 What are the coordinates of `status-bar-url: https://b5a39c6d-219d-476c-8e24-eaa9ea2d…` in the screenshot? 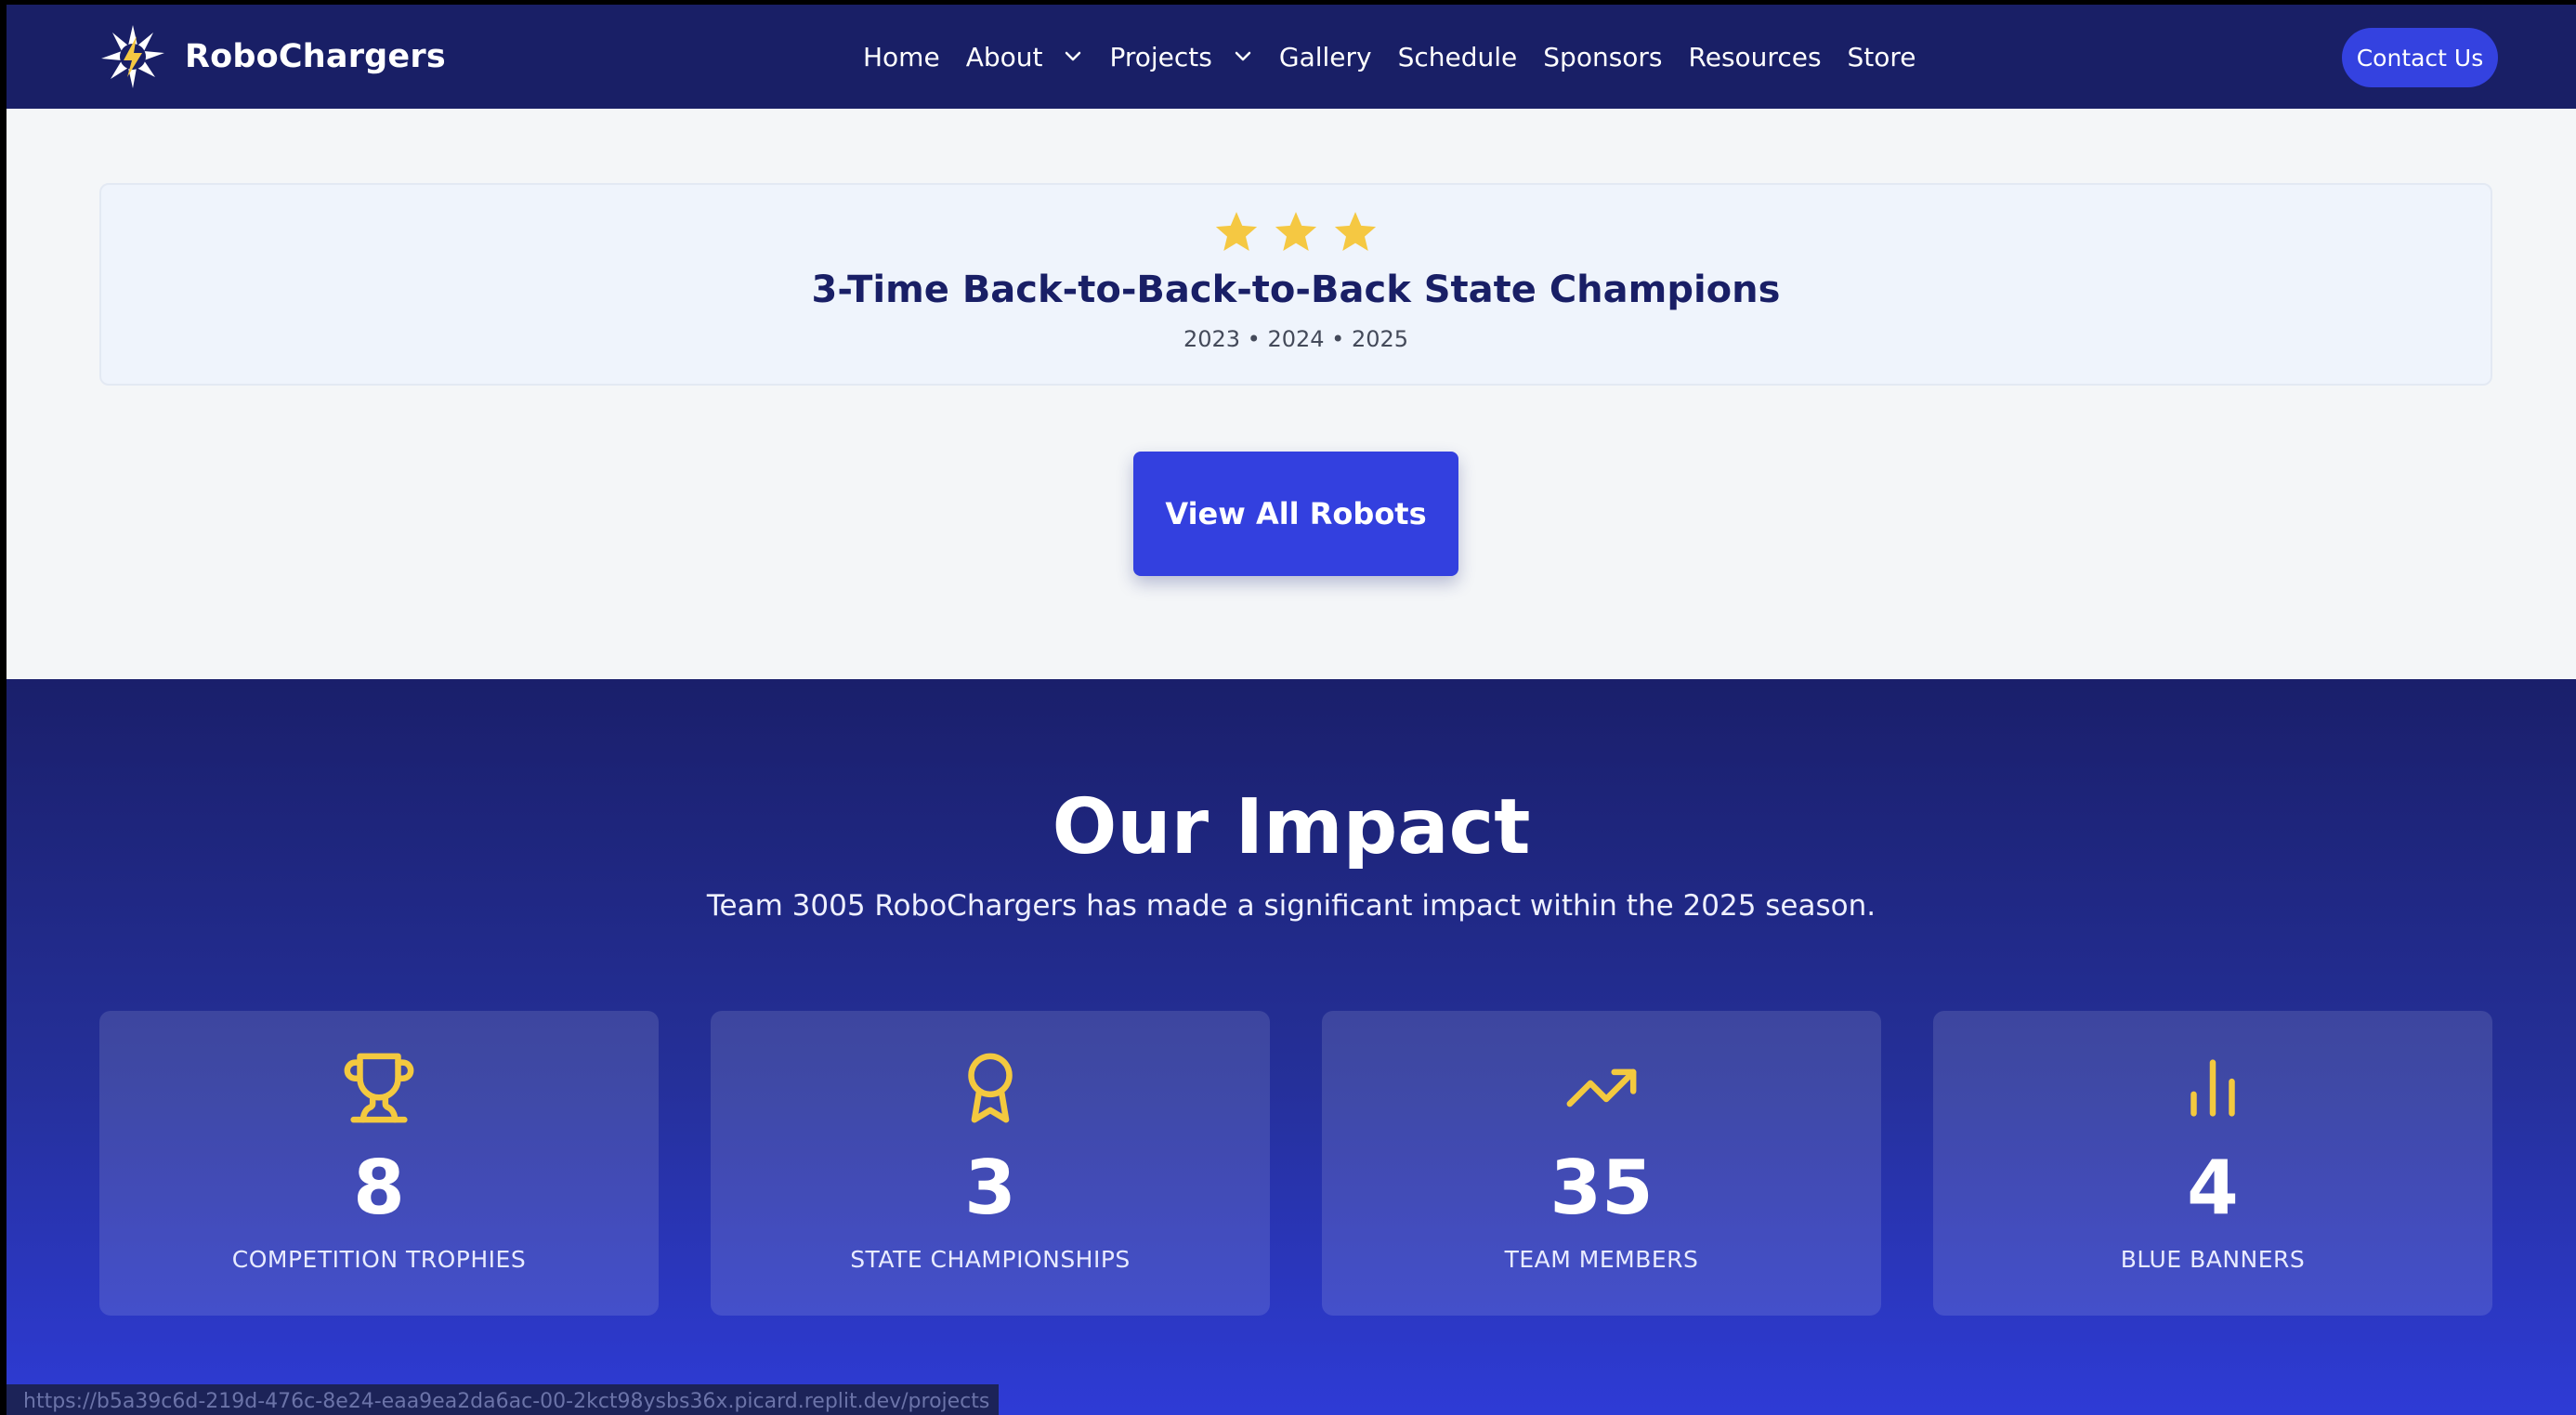 It's located at (503, 1399).